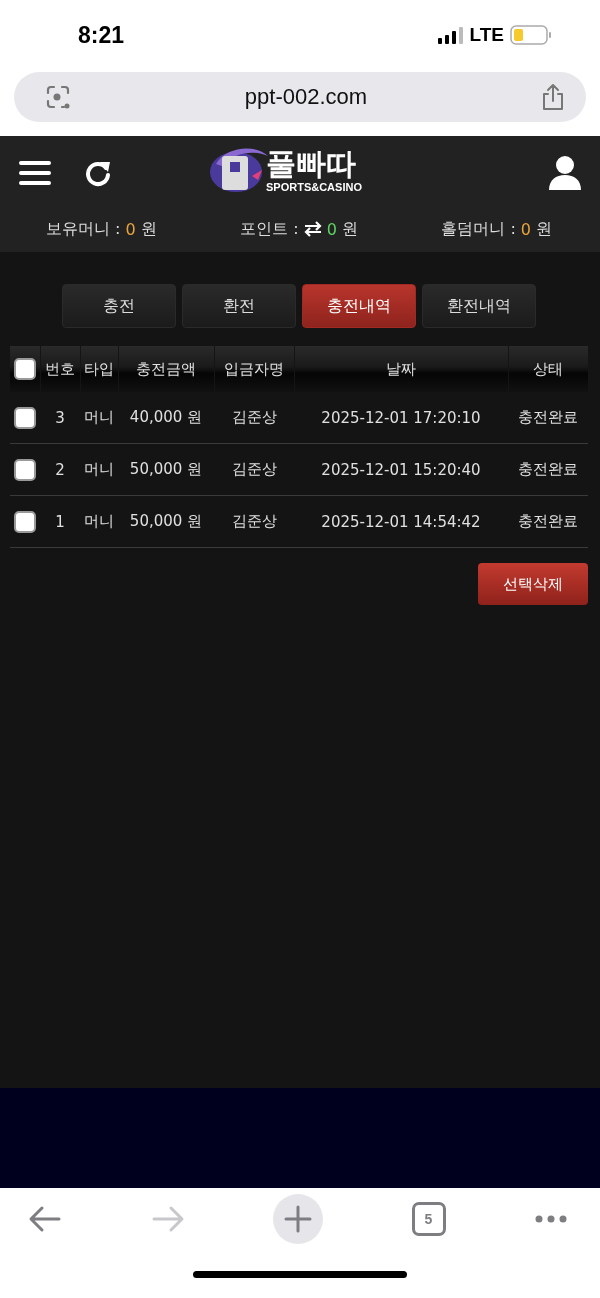 Image resolution: width=600 pixels, height=1298 pixels. I want to click on select-all-checkbox, so click(24, 369).